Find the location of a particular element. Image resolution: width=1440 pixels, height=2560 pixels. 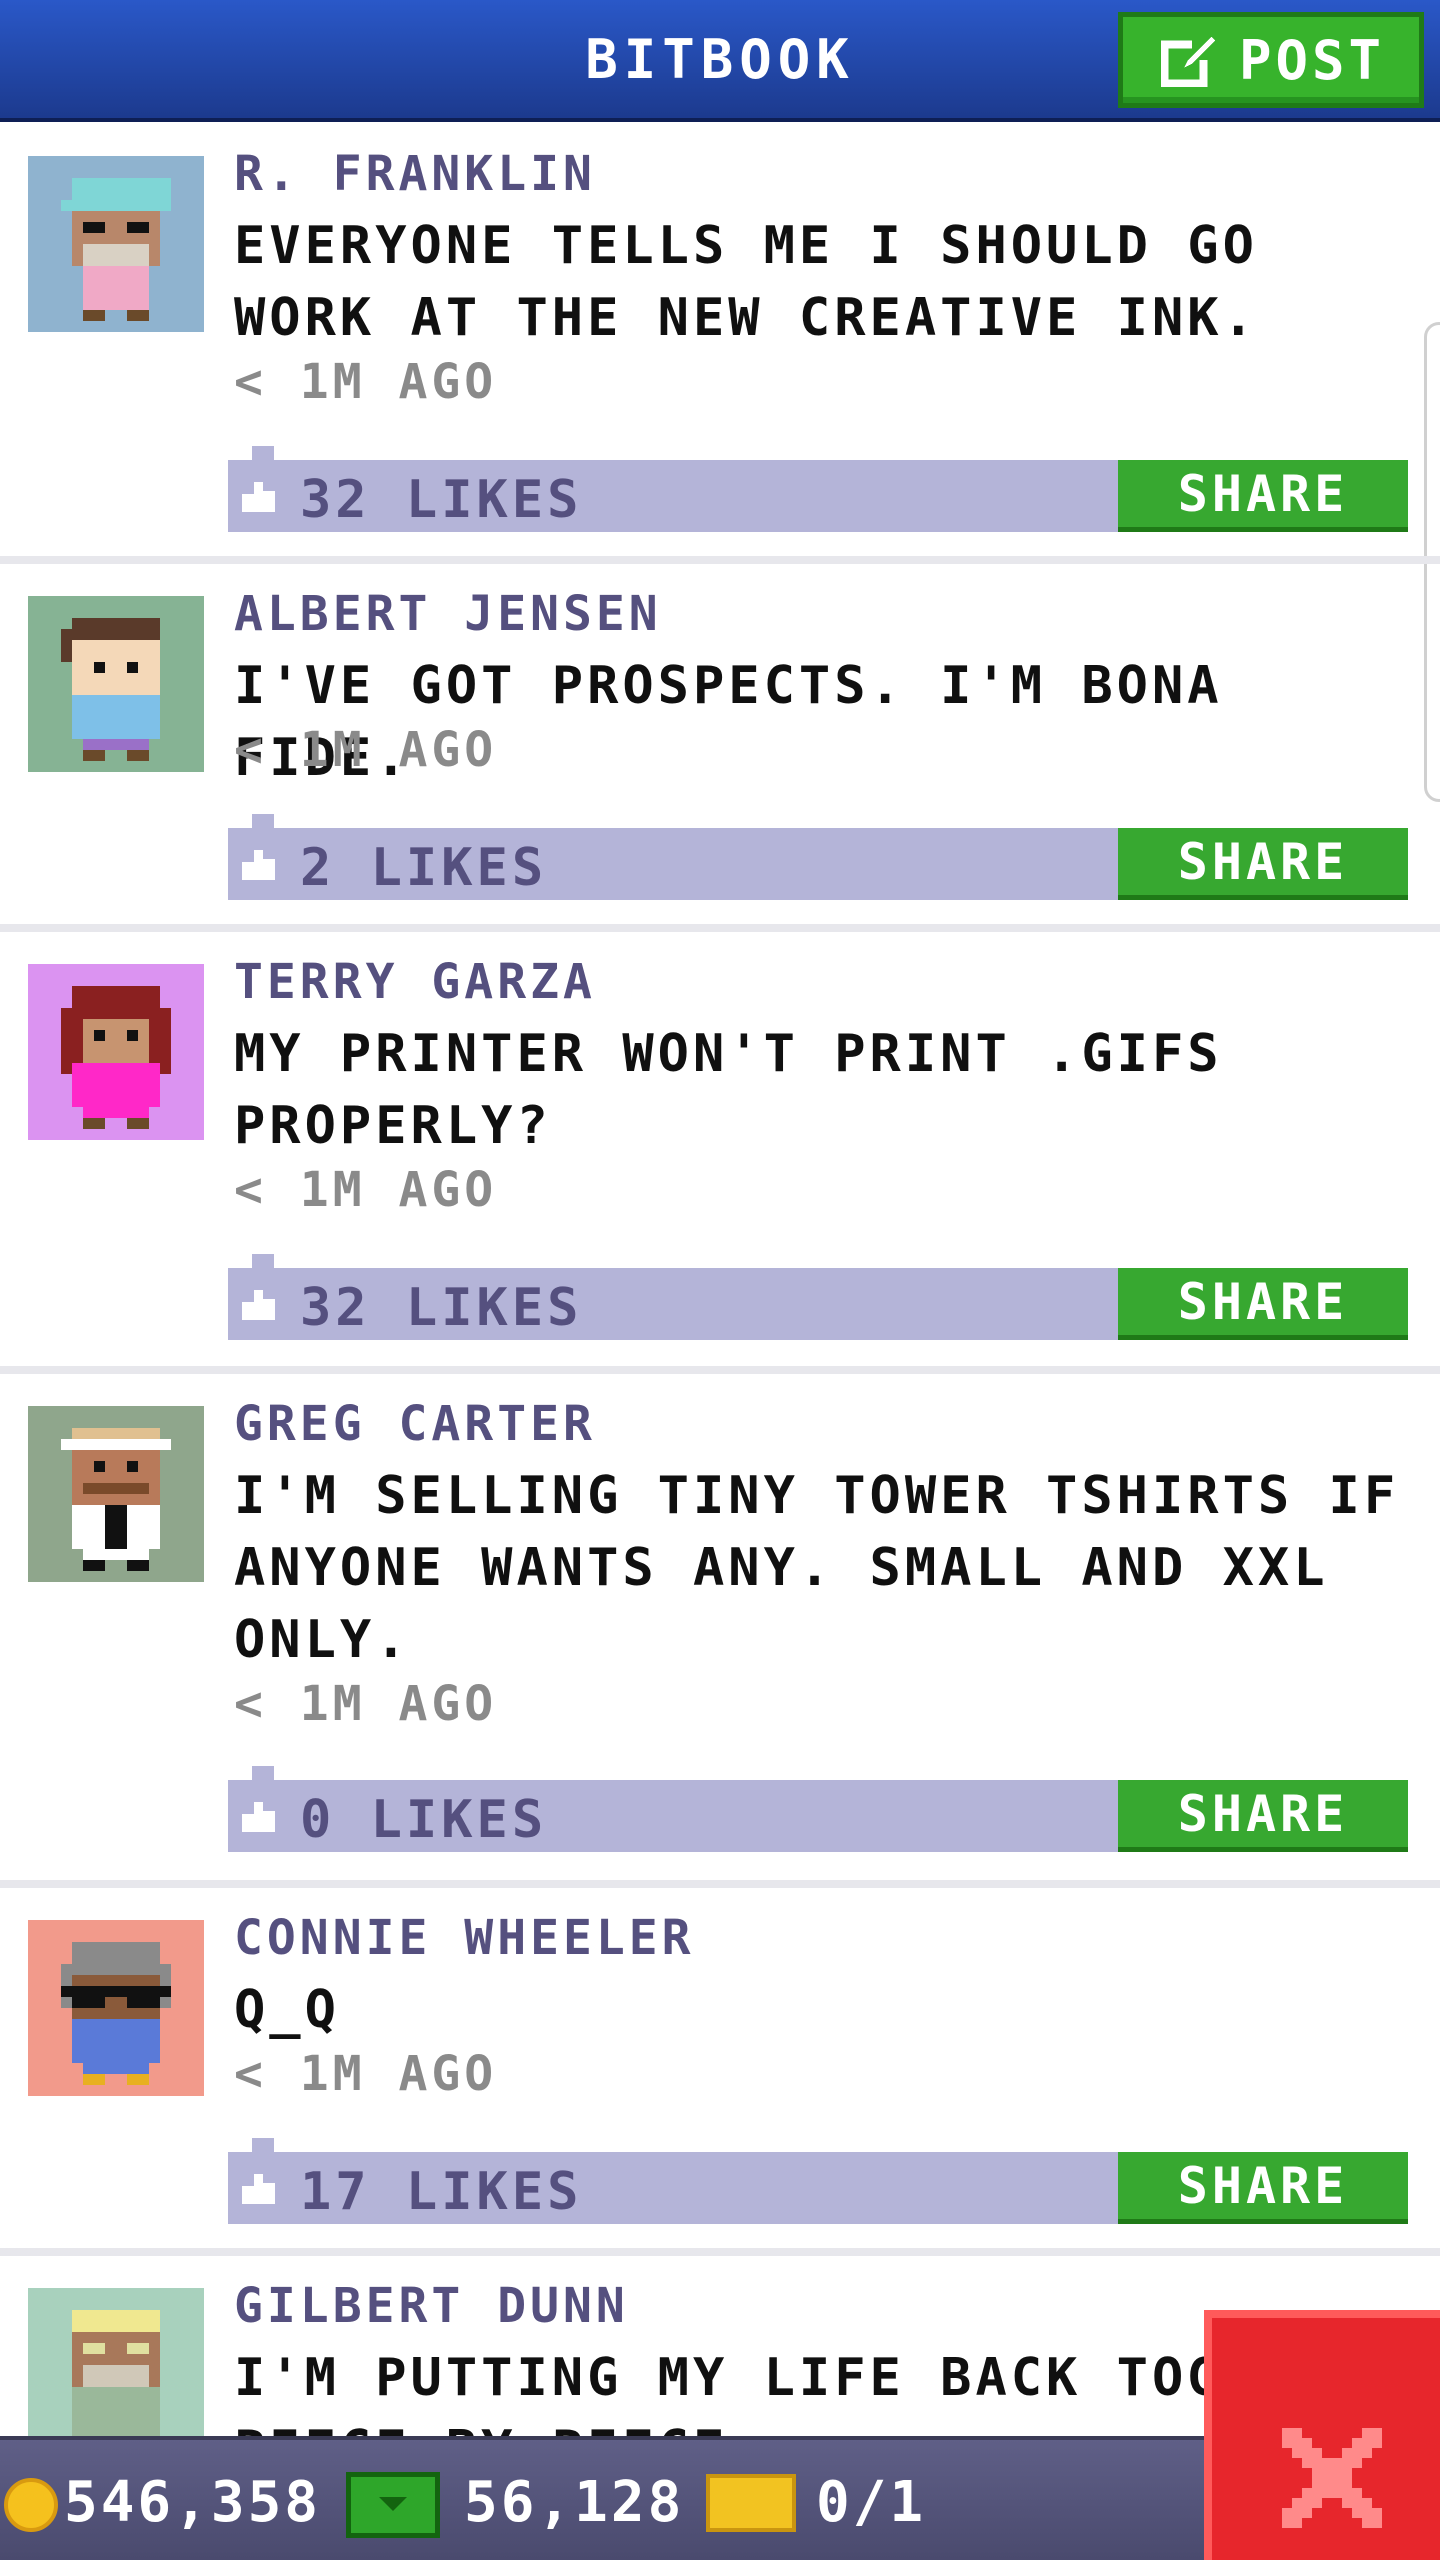

post-button: POST is located at coordinates (1271, 60).